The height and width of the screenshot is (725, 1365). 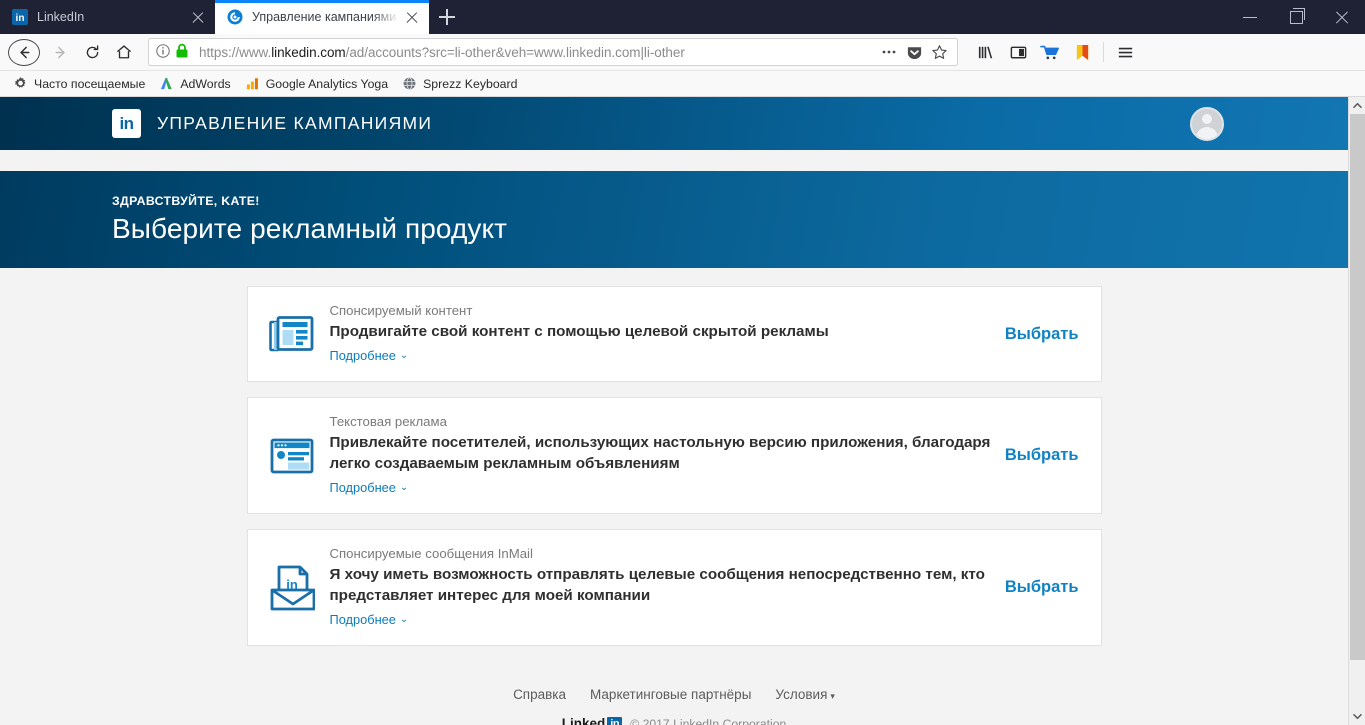 What do you see at coordinates (939, 52) in the screenshot?
I see `bookmark-star-icon` at bounding box center [939, 52].